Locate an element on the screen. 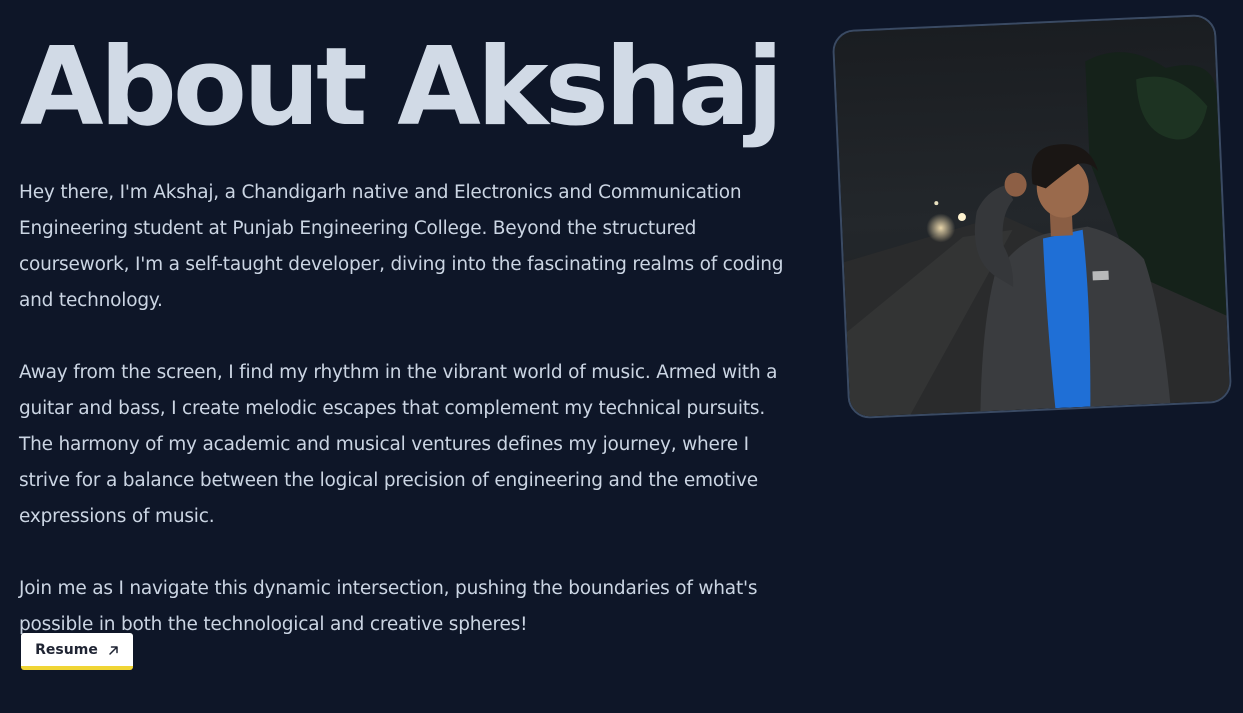 Image resolution: width=1243 pixels, height=713 pixels. arrow-up-right-icon is located at coordinates (113, 649).